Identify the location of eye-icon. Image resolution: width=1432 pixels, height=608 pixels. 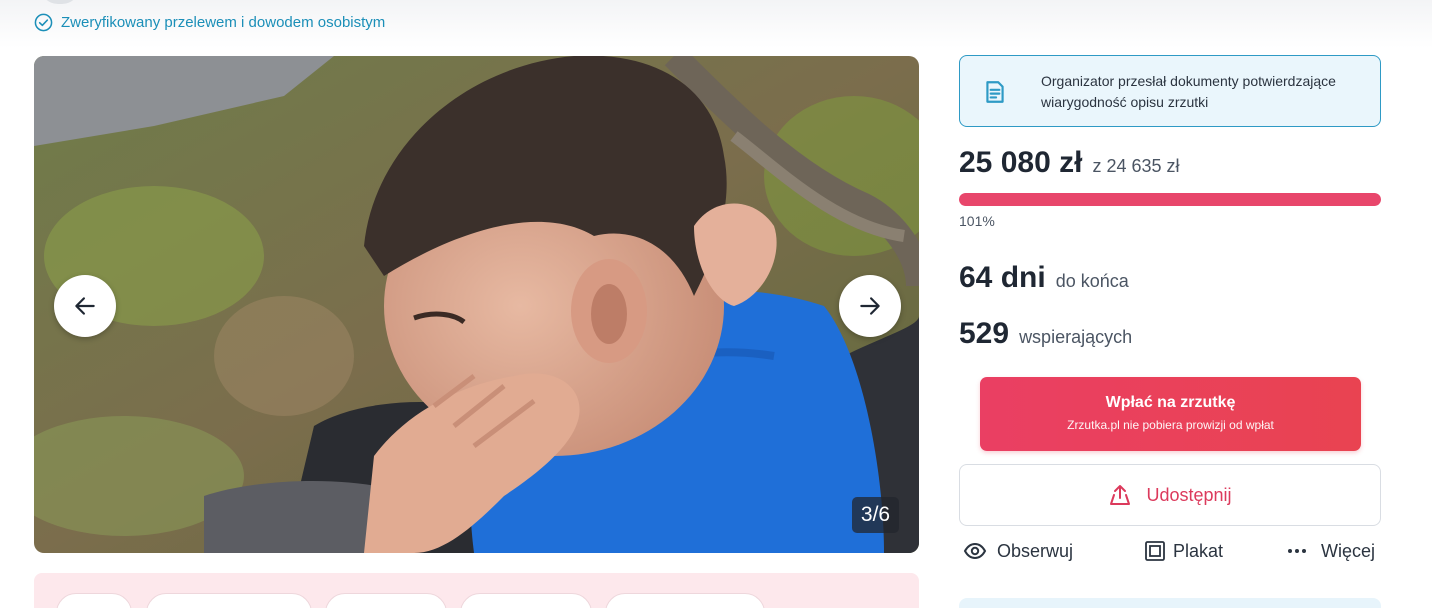
(975, 551).